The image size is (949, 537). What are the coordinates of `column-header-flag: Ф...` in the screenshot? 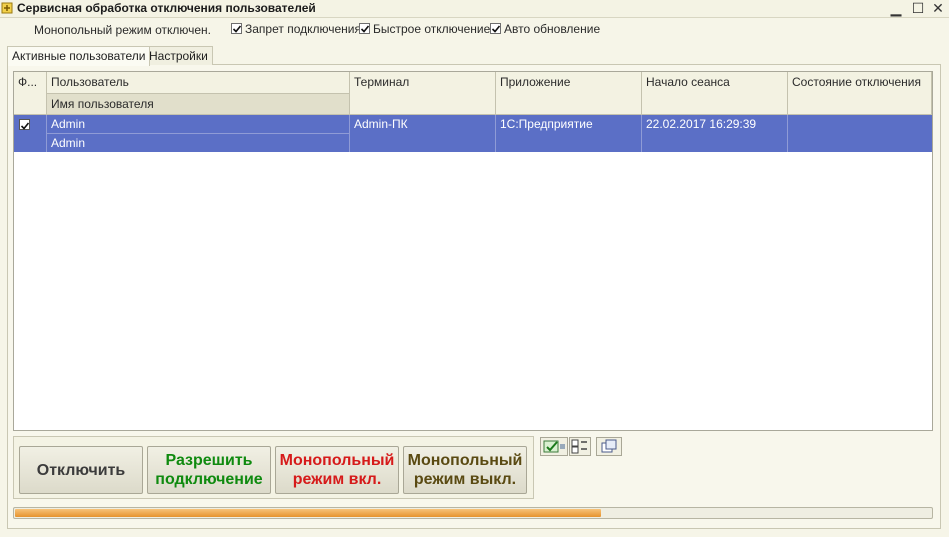 It's located at (30, 93).